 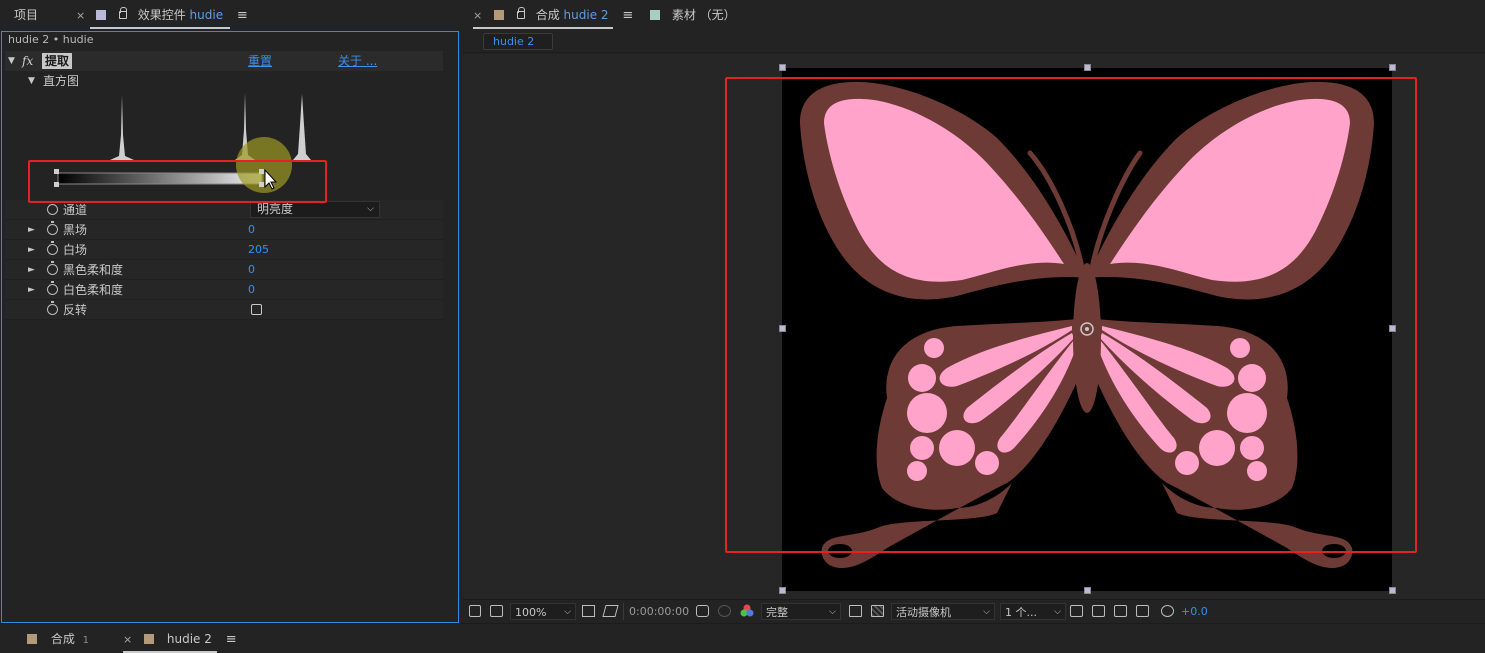 What do you see at coordinates (224, 310) in the screenshot?
I see `property-row-invert: 反转` at bounding box center [224, 310].